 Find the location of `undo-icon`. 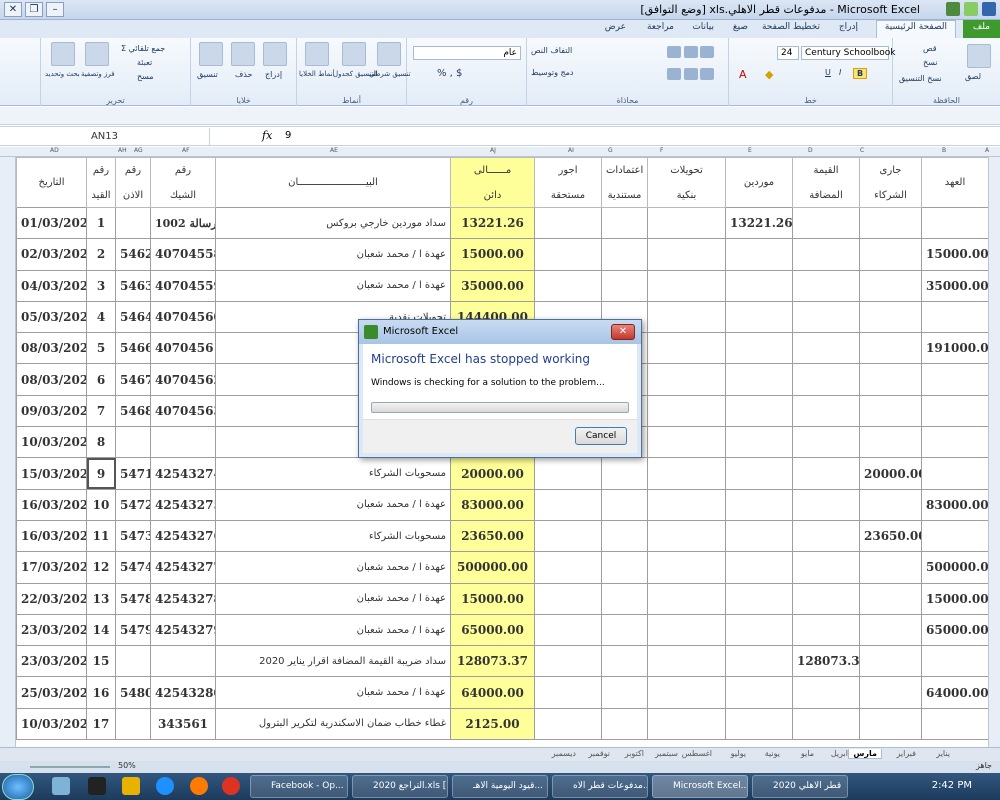

undo-icon is located at coordinates (989, 9).